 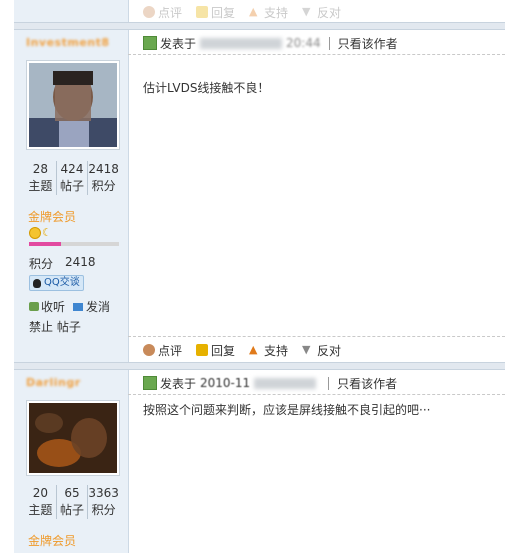 I want to click on post1-username: Investment8, so click(x=68, y=42).